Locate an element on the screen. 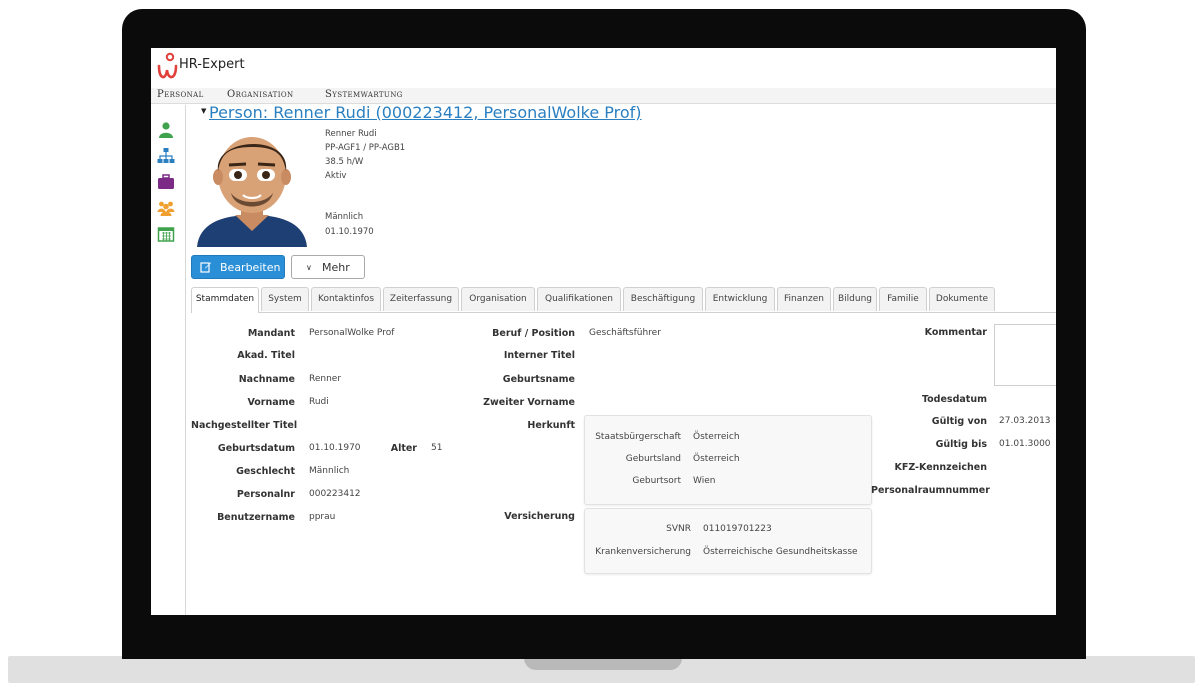  label-todesdatum: Todesdatum is located at coordinates (954, 399).